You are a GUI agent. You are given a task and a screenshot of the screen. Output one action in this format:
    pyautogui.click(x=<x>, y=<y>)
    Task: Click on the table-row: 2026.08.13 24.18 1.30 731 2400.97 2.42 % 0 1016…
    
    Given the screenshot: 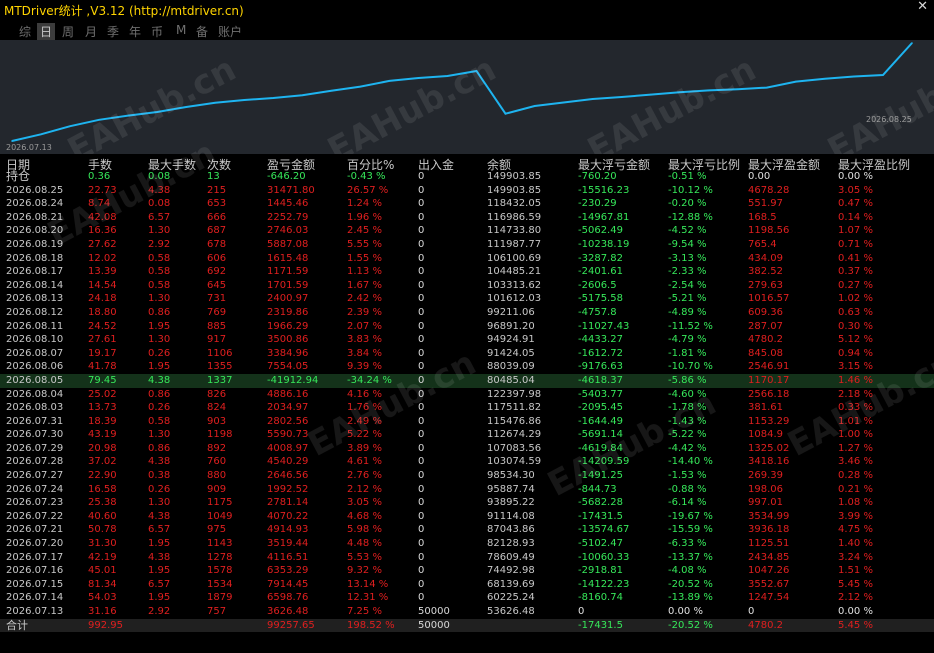 What is the action you would take?
    pyautogui.click(x=467, y=299)
    